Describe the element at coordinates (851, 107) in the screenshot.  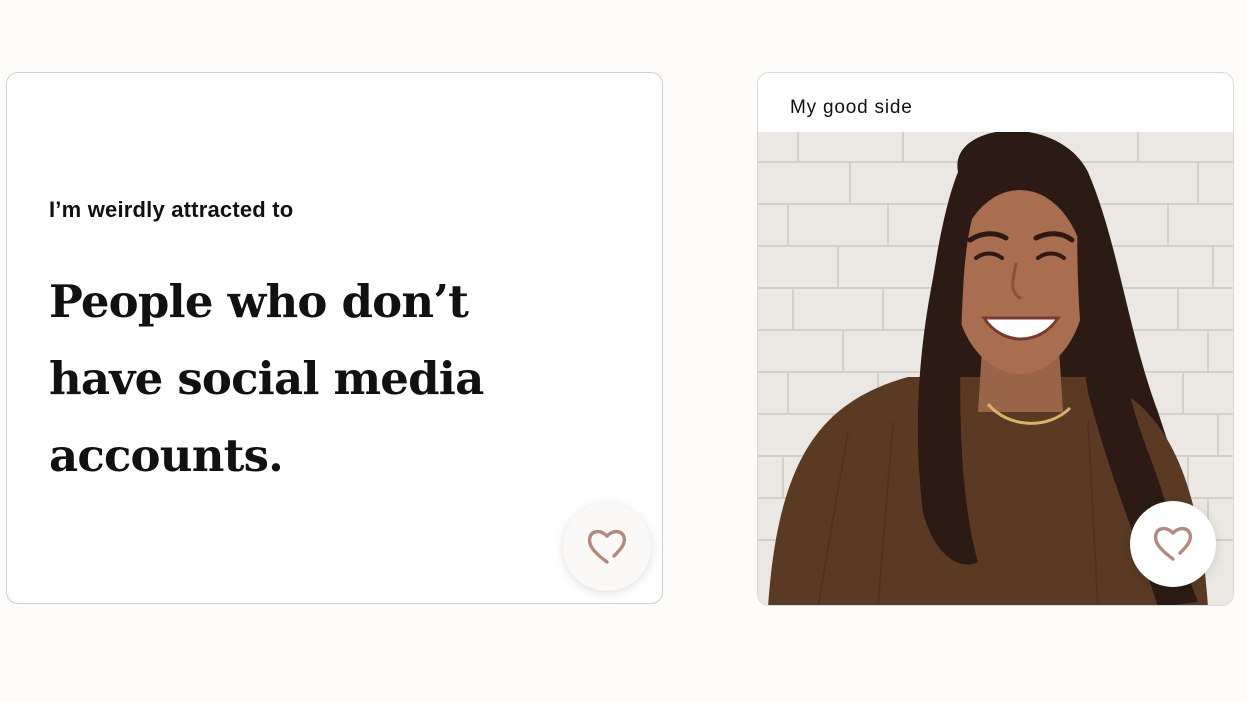
I see `photo-caption: My good side` at that location.